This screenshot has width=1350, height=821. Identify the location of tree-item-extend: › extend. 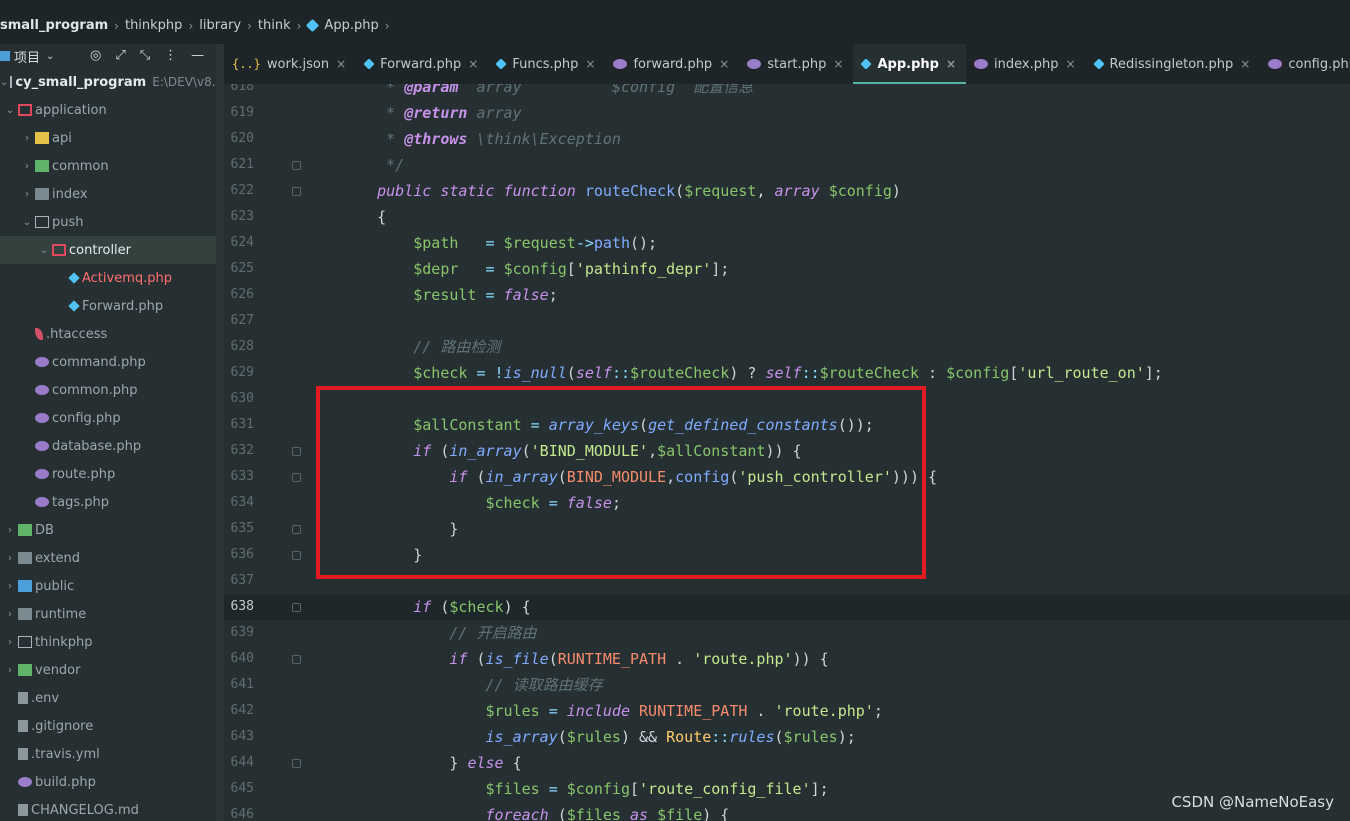
(109, 558).